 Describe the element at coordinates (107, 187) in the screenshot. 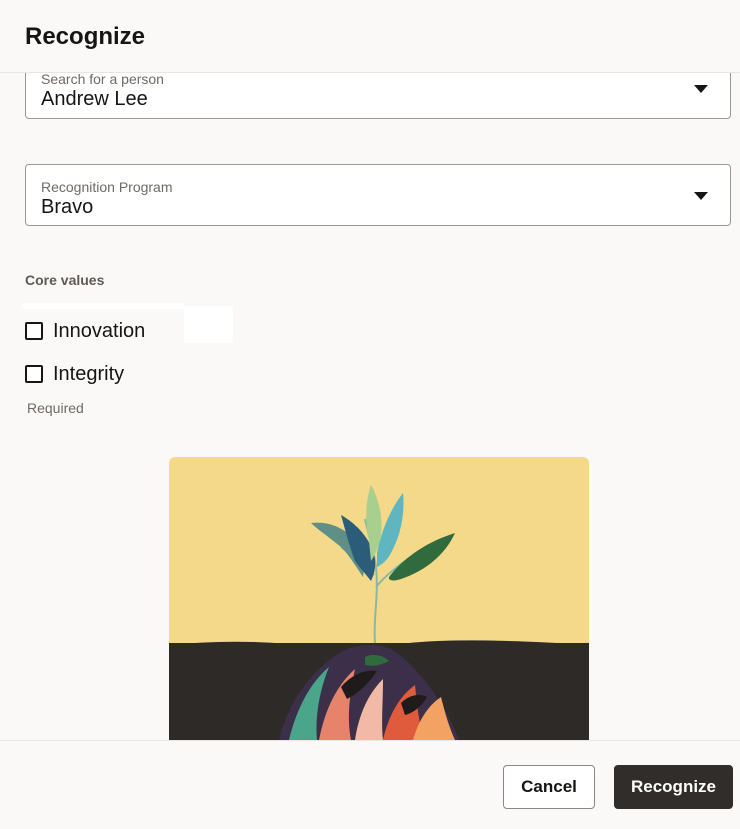

I see `recognition-program-label: Recognition Program` at that location.